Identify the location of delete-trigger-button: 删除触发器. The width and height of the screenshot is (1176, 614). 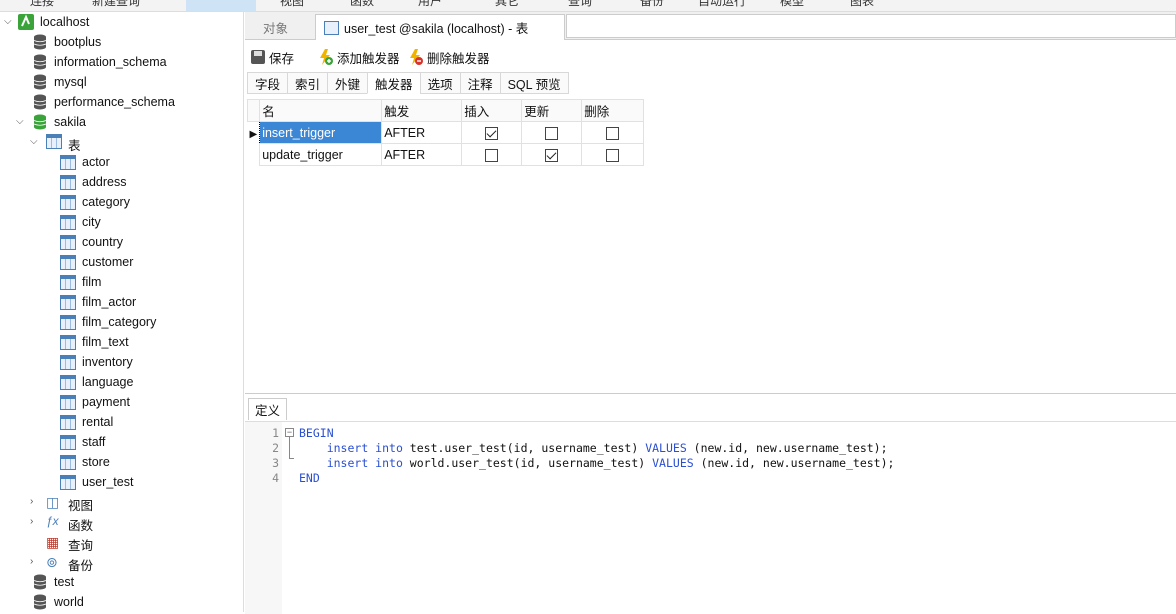
(448, 57).